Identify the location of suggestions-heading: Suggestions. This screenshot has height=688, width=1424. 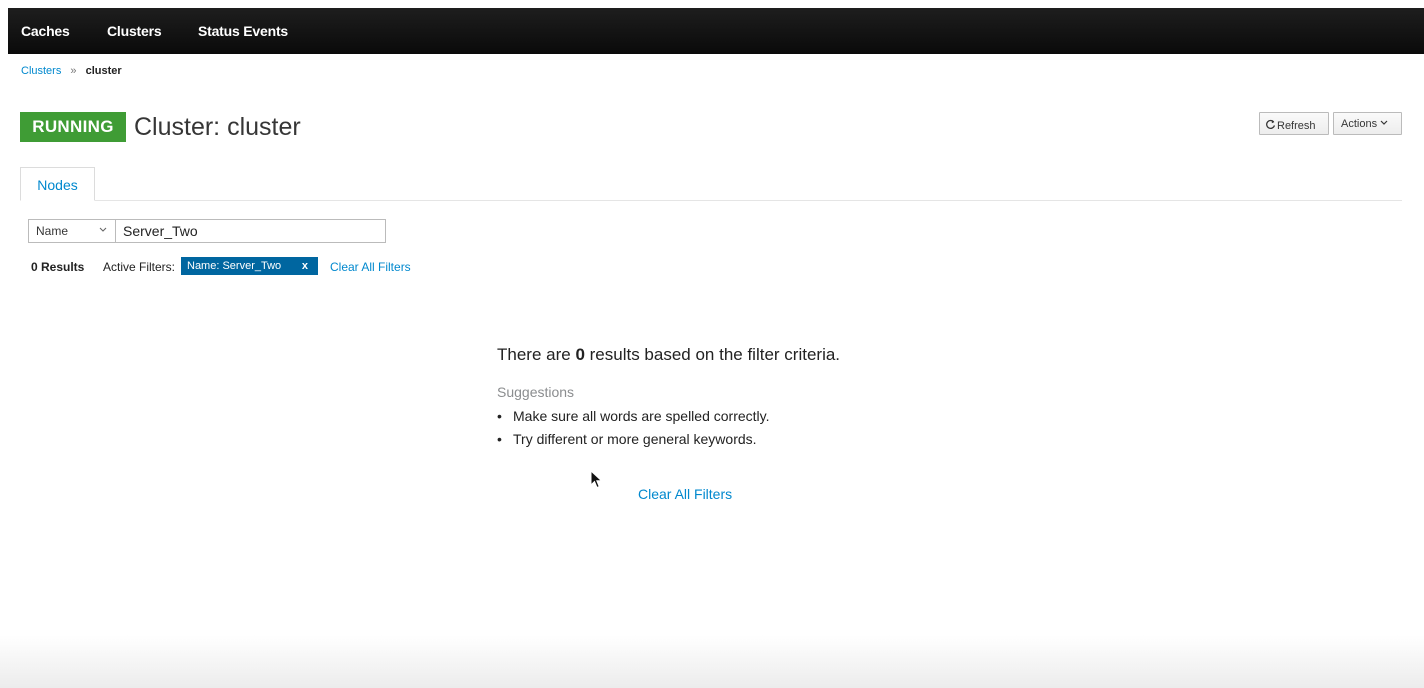
(536, 392).